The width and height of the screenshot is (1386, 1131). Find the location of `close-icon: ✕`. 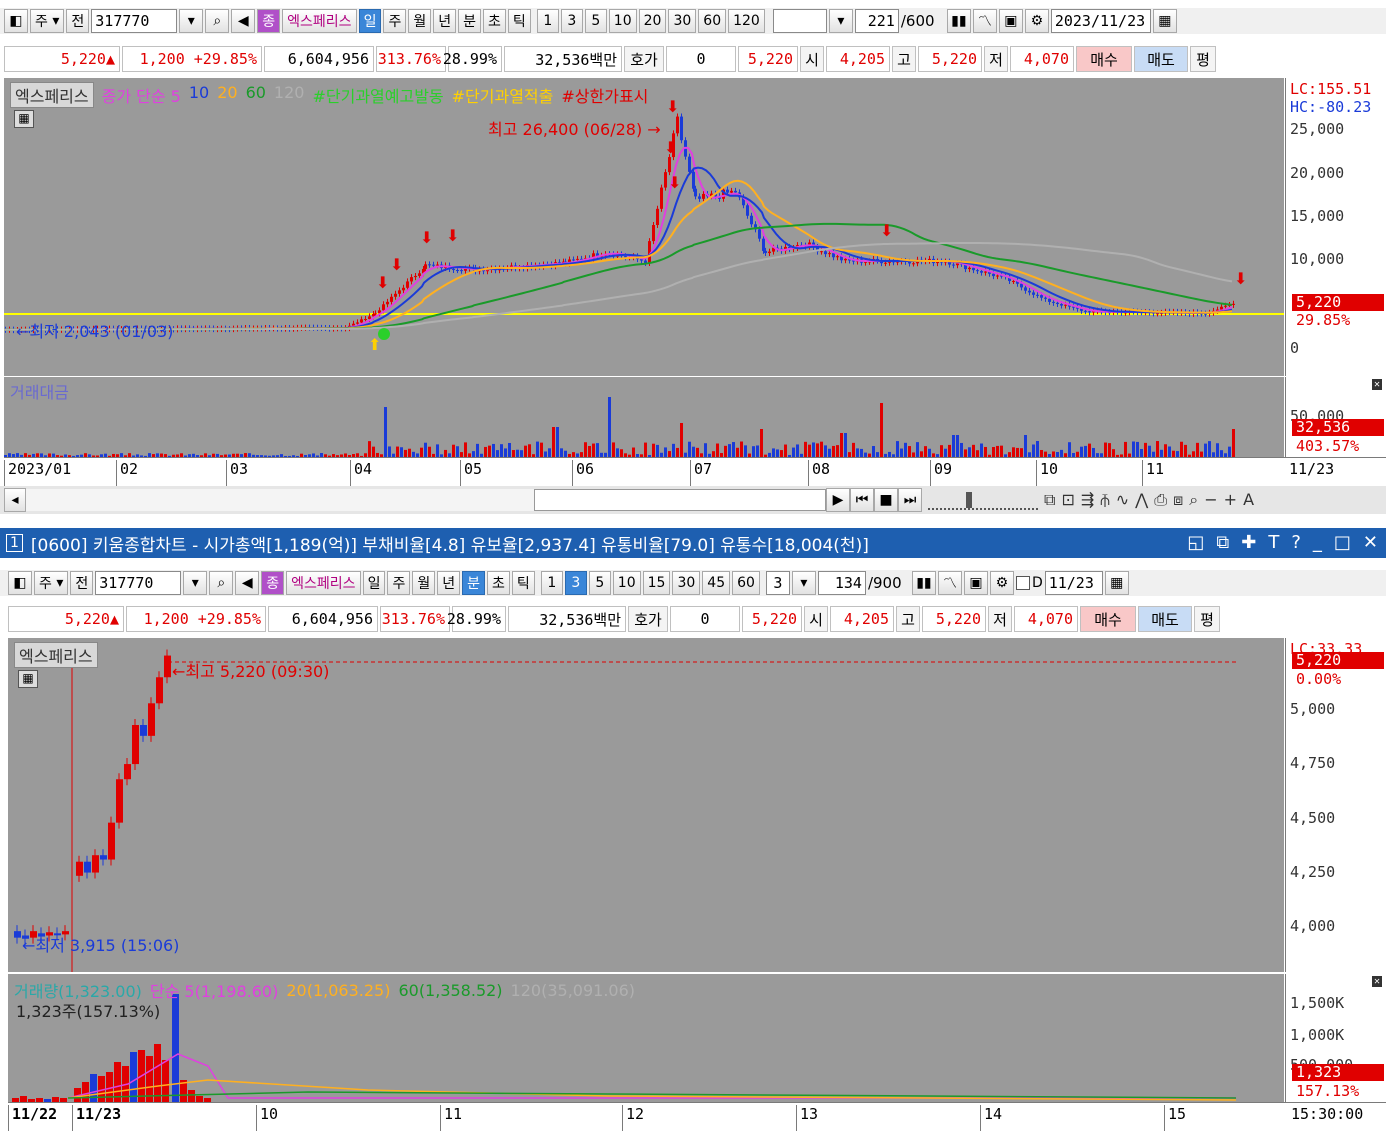

close-icon: ✕ is located at coordinates (1370, 542).